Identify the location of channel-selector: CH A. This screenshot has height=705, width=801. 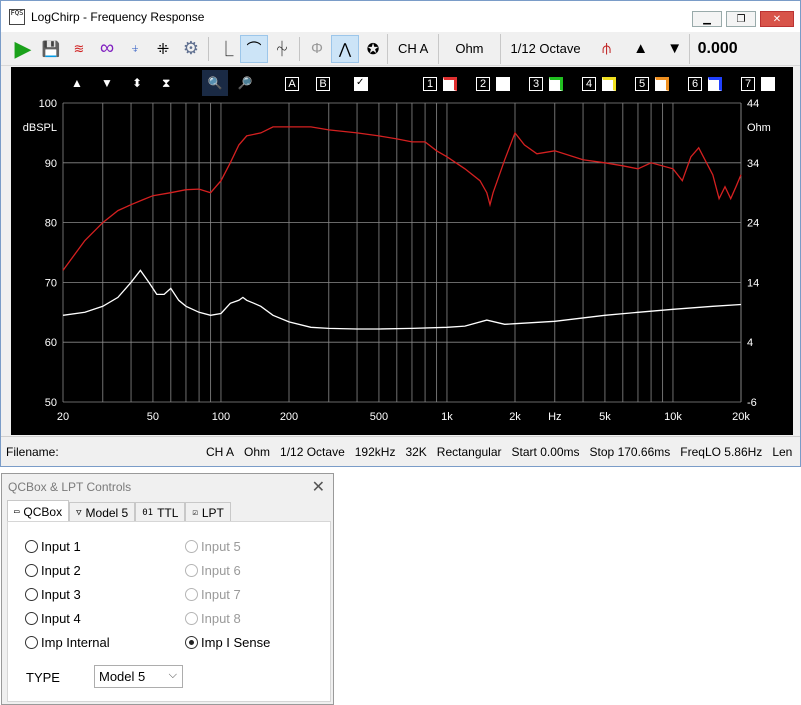
(412, 48).